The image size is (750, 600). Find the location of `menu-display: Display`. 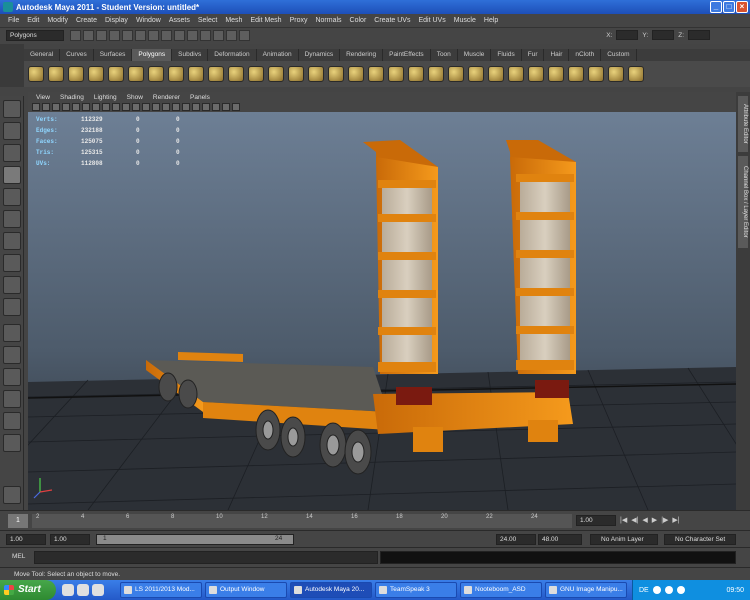

menu-display: Display is located at coordinates (116, 20).